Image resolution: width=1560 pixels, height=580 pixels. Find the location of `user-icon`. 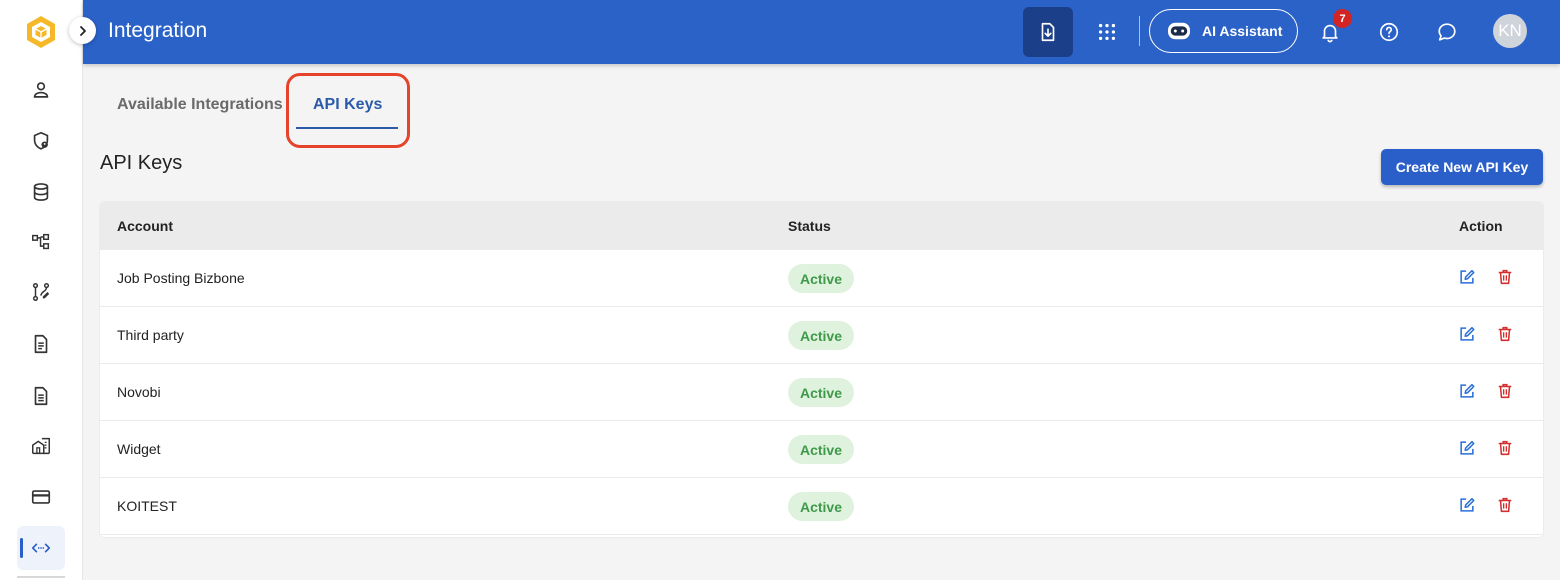

user-icon is located at coordinates (41, 90).